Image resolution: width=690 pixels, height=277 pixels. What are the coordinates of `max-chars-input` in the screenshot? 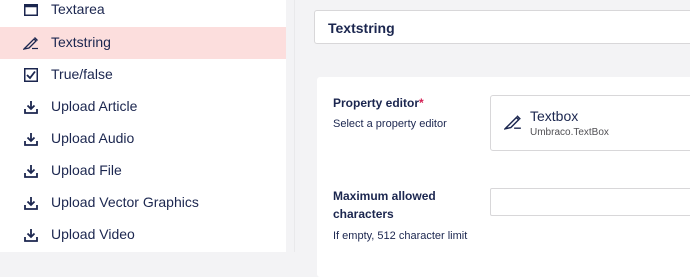 It's located at (590, 202).